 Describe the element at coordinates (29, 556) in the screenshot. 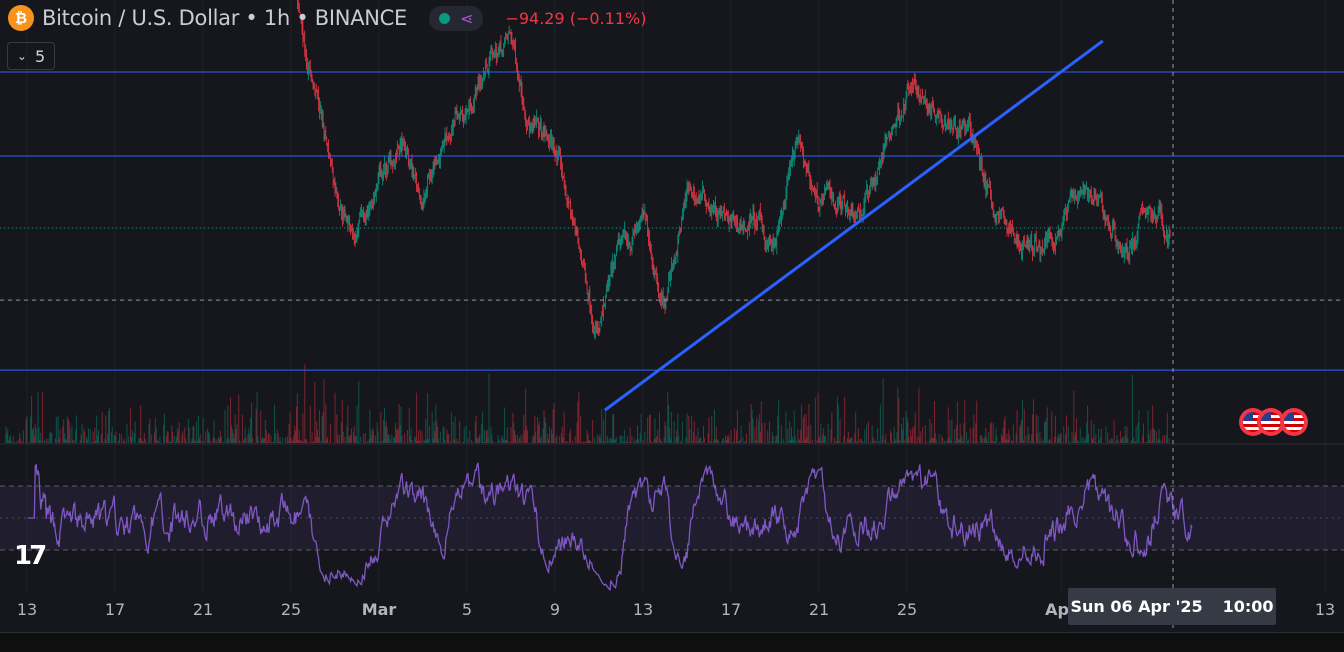

I see `tradingview-logo: 17` at that location.